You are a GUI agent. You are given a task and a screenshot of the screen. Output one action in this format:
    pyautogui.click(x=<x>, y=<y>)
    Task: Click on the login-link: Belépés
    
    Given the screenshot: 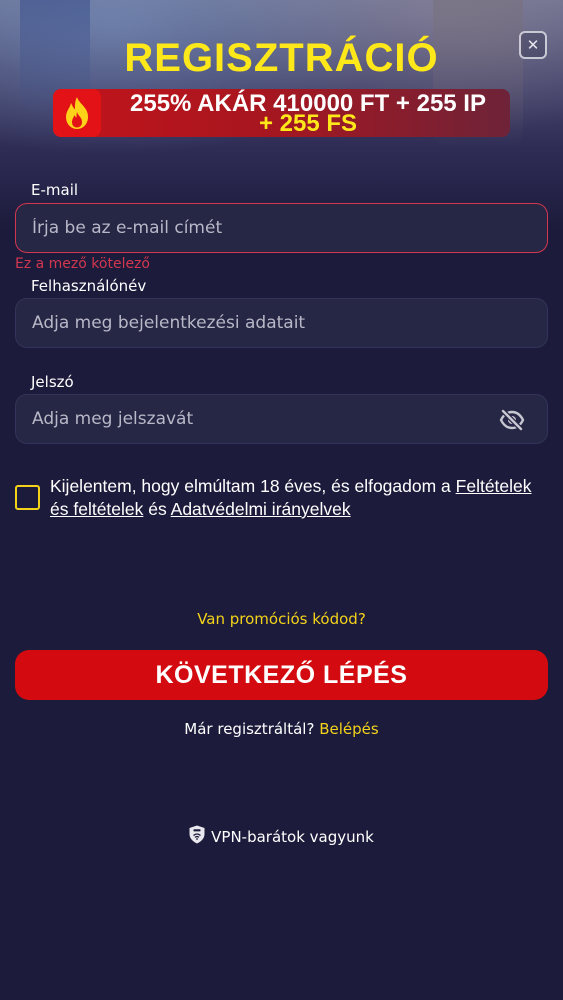 What is the action you would take?
    pyautogui.click(x=348, y=729)
    